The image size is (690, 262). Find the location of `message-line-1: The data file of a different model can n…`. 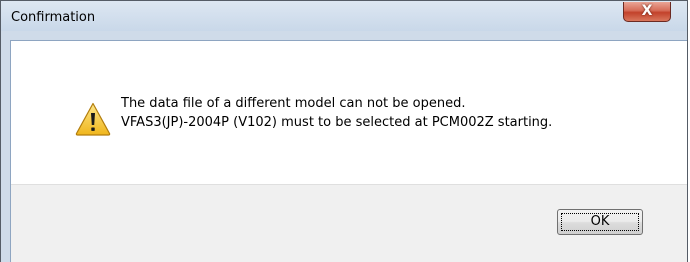

message-line-1: The data file of a different model can n… is located at coordinates (293, 103).